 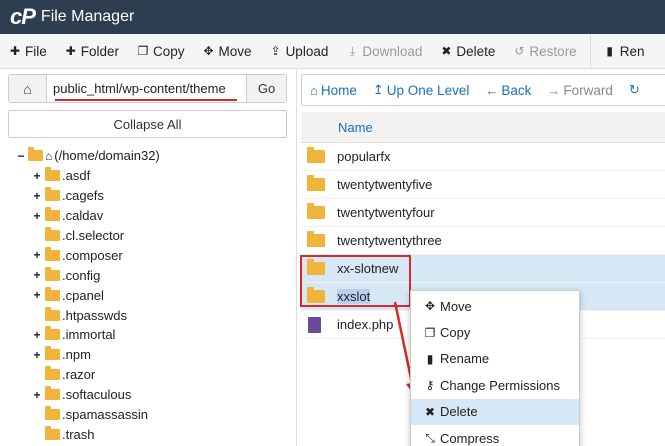 What do you see at coordinates (483, 241) in the screenshot?
I see `file-row: twentytwentythree` at bounding box center [483, 241].